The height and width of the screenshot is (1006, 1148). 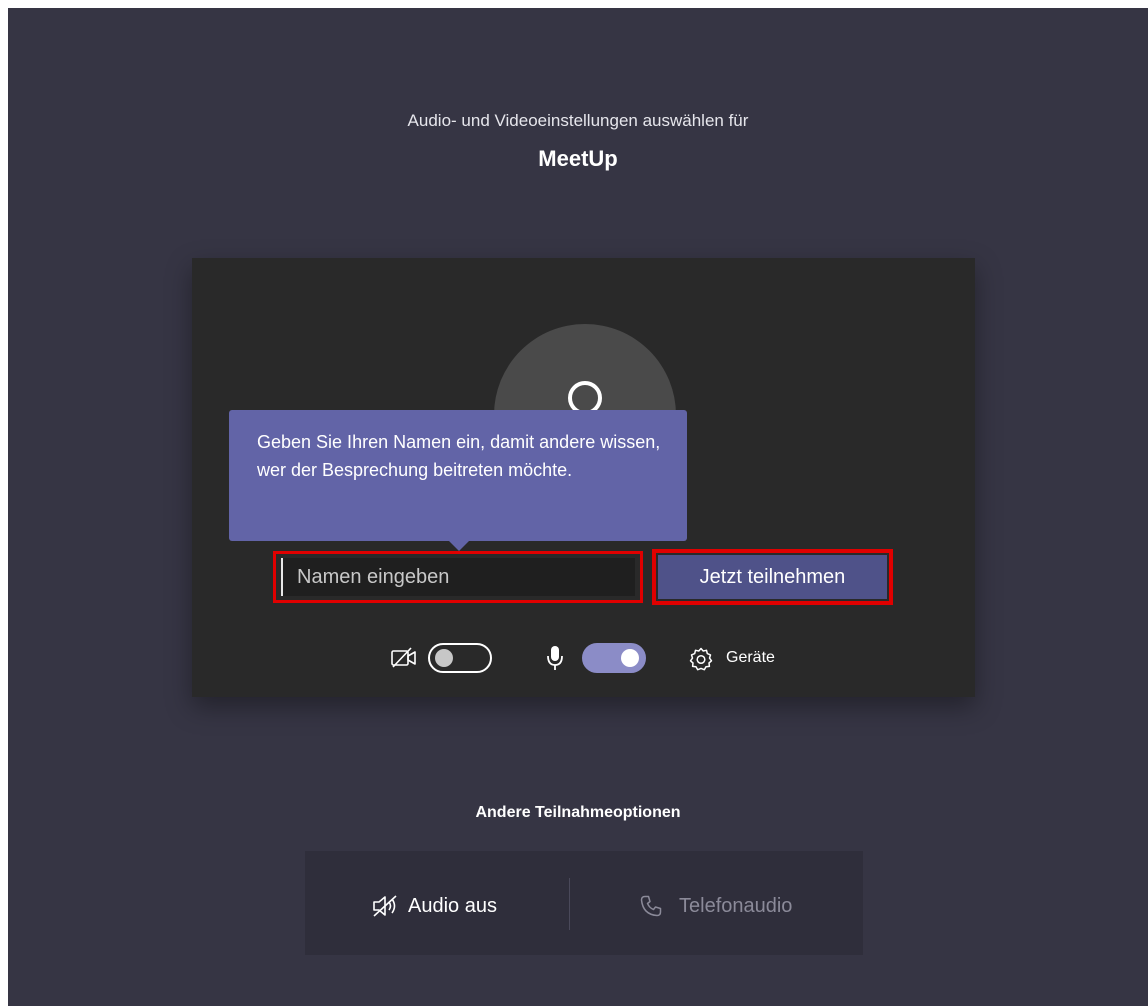 What do you see at coordinates (614, 658) in the screenshot?
I see `mic-toggle` at bounding box center [614, 658].